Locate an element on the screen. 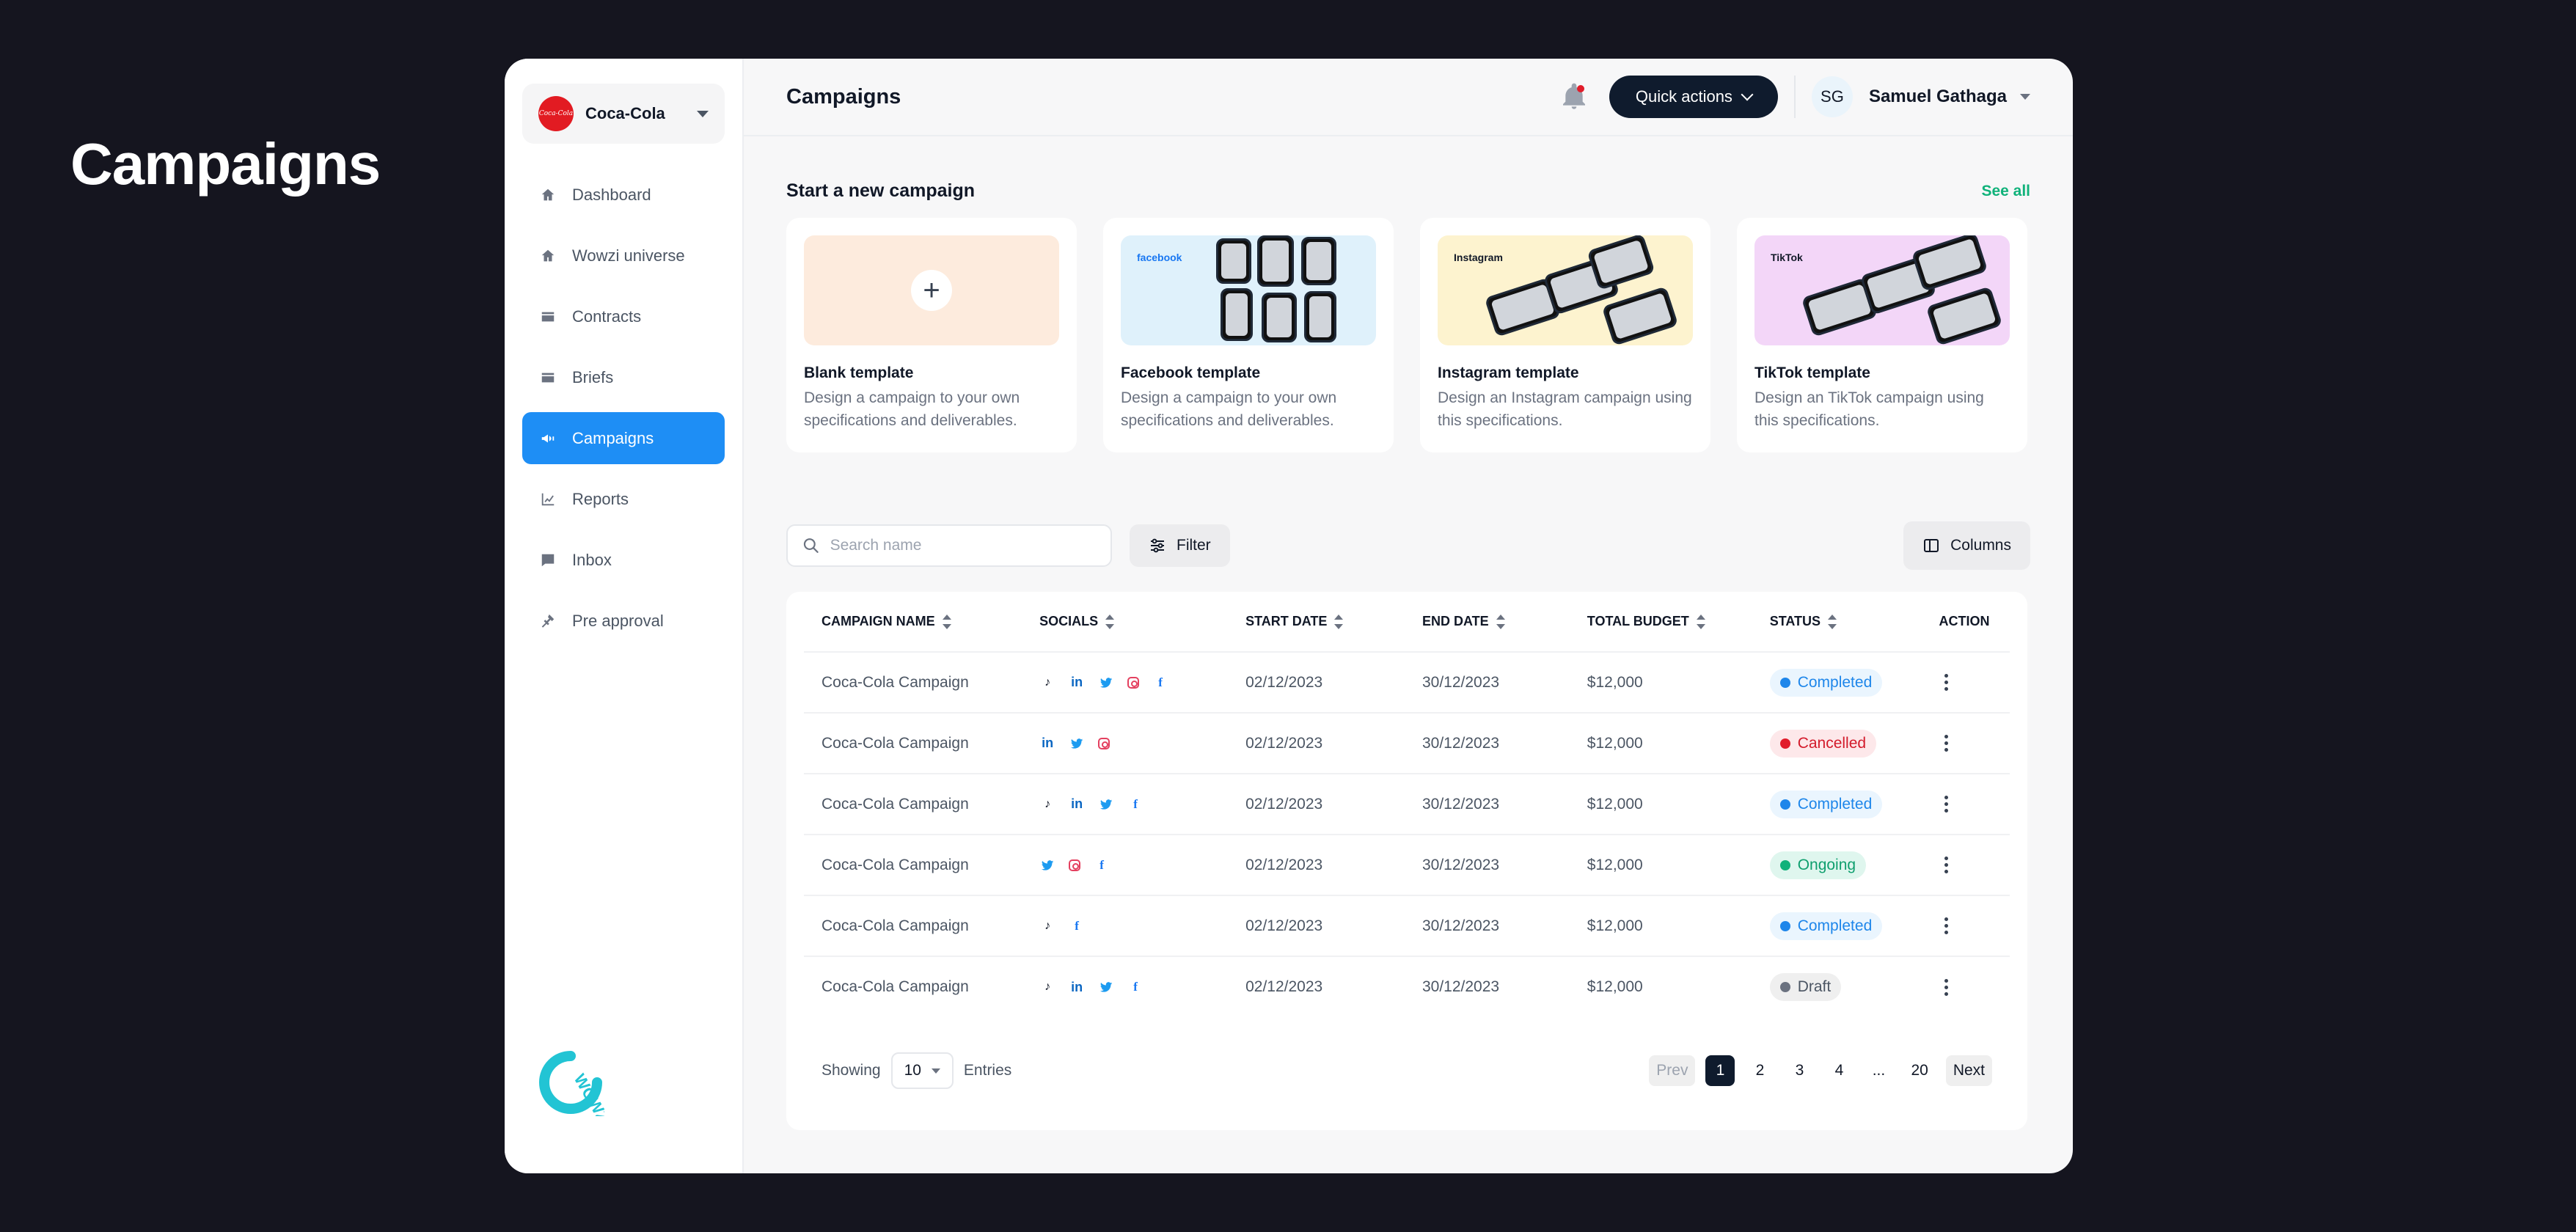 The width and height of the screenshot is (2576, 1232). sidebar-item-campaigns: Campaigns is located at coordinates (623, 438).